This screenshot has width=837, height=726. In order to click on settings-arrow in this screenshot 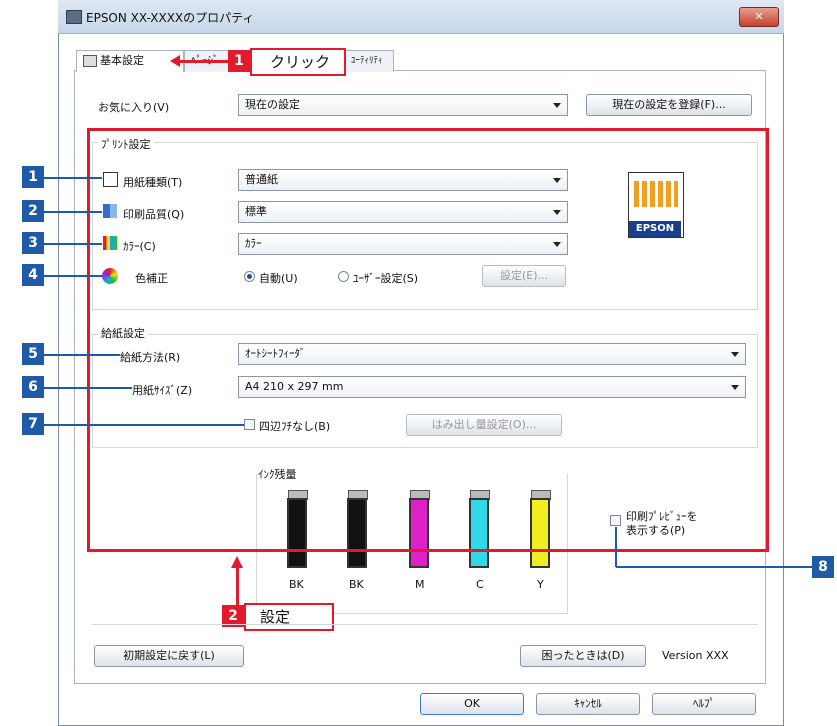, I will do `click(237, 586)`.